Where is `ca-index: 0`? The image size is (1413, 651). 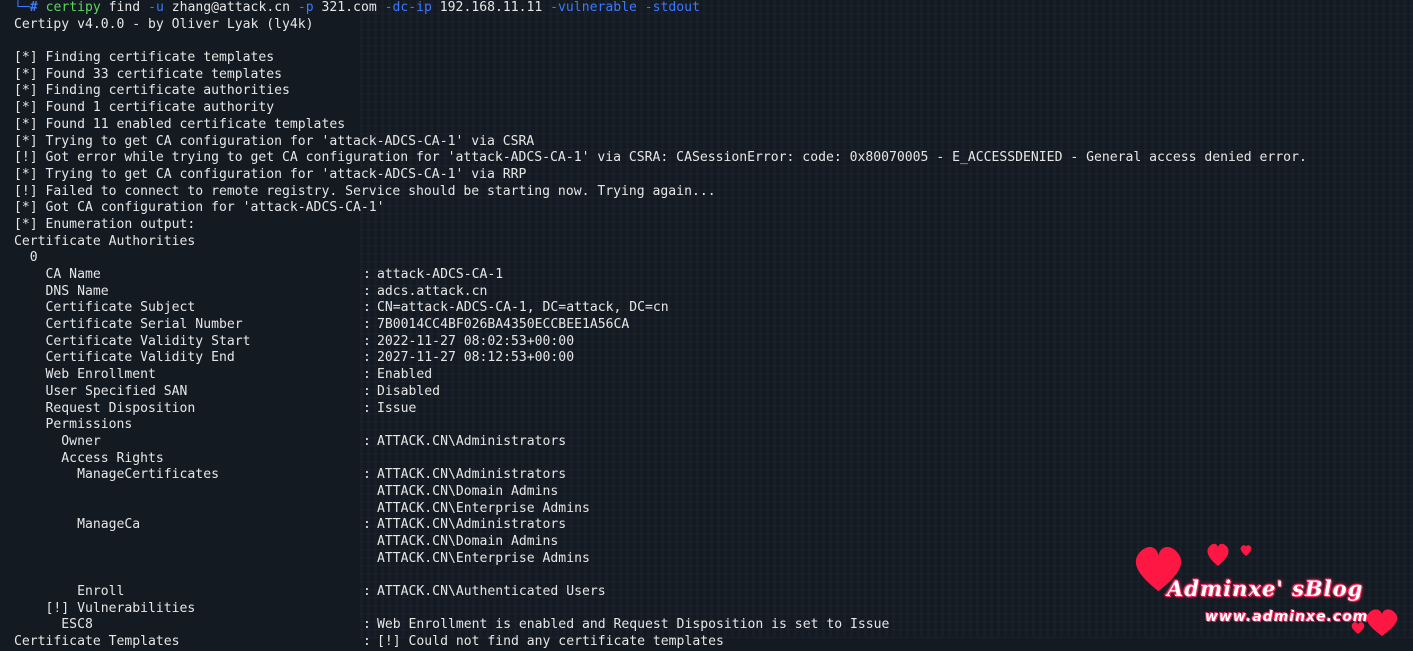
ca-index: 0 is located at coordinates (26, 258).